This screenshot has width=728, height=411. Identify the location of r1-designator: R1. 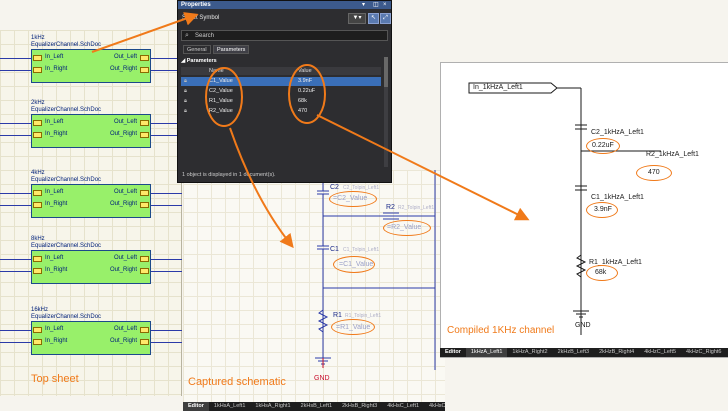
(337, 315).